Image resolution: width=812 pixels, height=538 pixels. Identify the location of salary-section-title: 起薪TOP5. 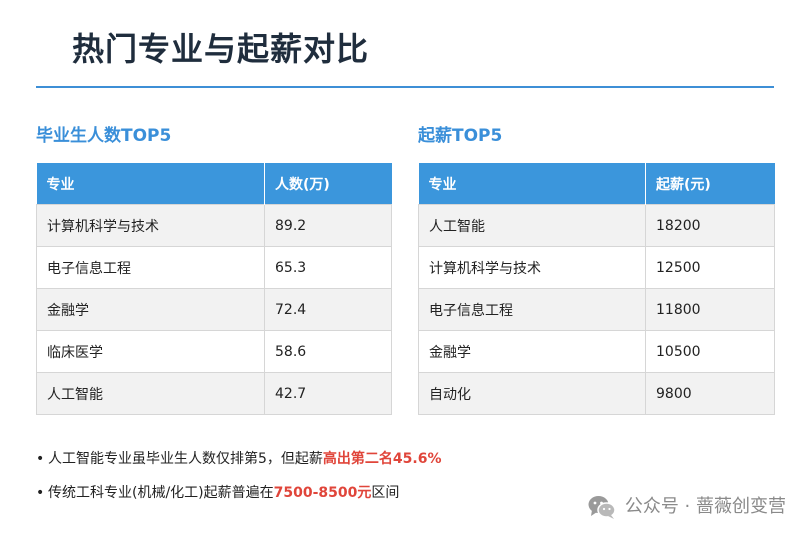
(460, 136).